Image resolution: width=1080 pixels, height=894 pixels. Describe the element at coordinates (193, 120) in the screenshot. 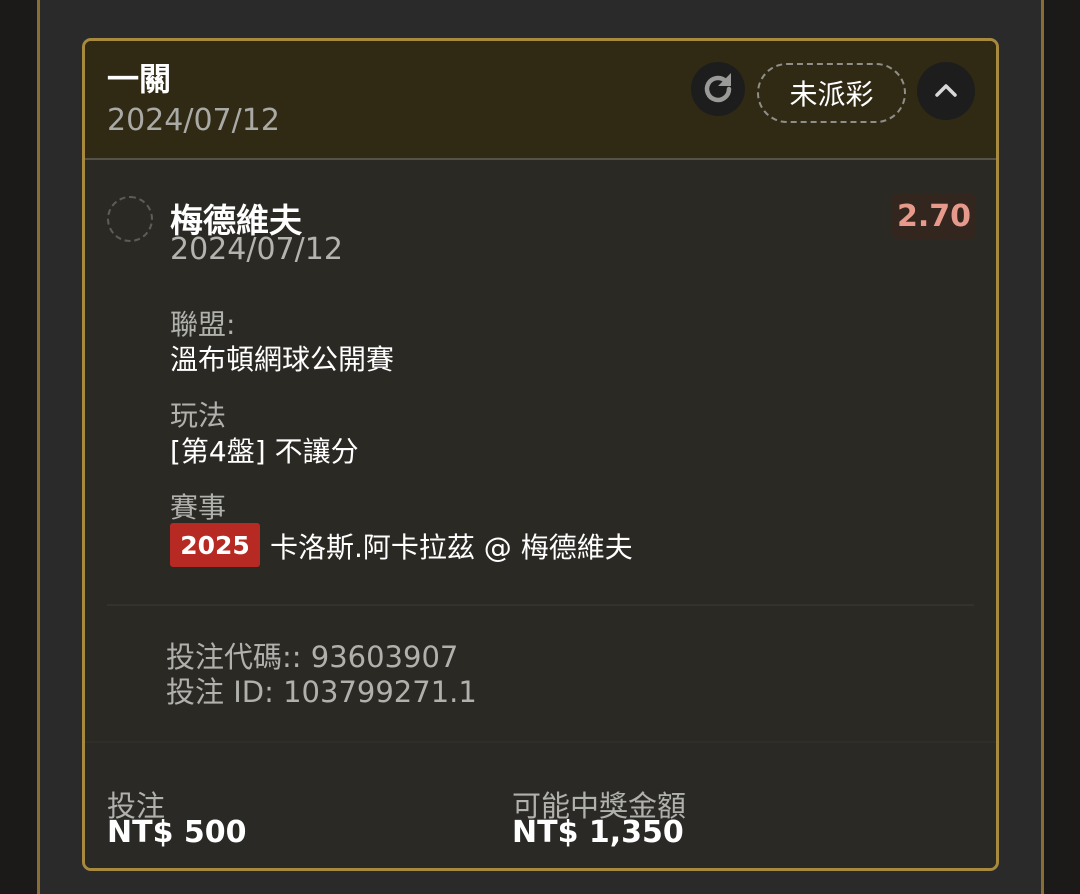

I see `header-date: 2024/07/12` at that location.